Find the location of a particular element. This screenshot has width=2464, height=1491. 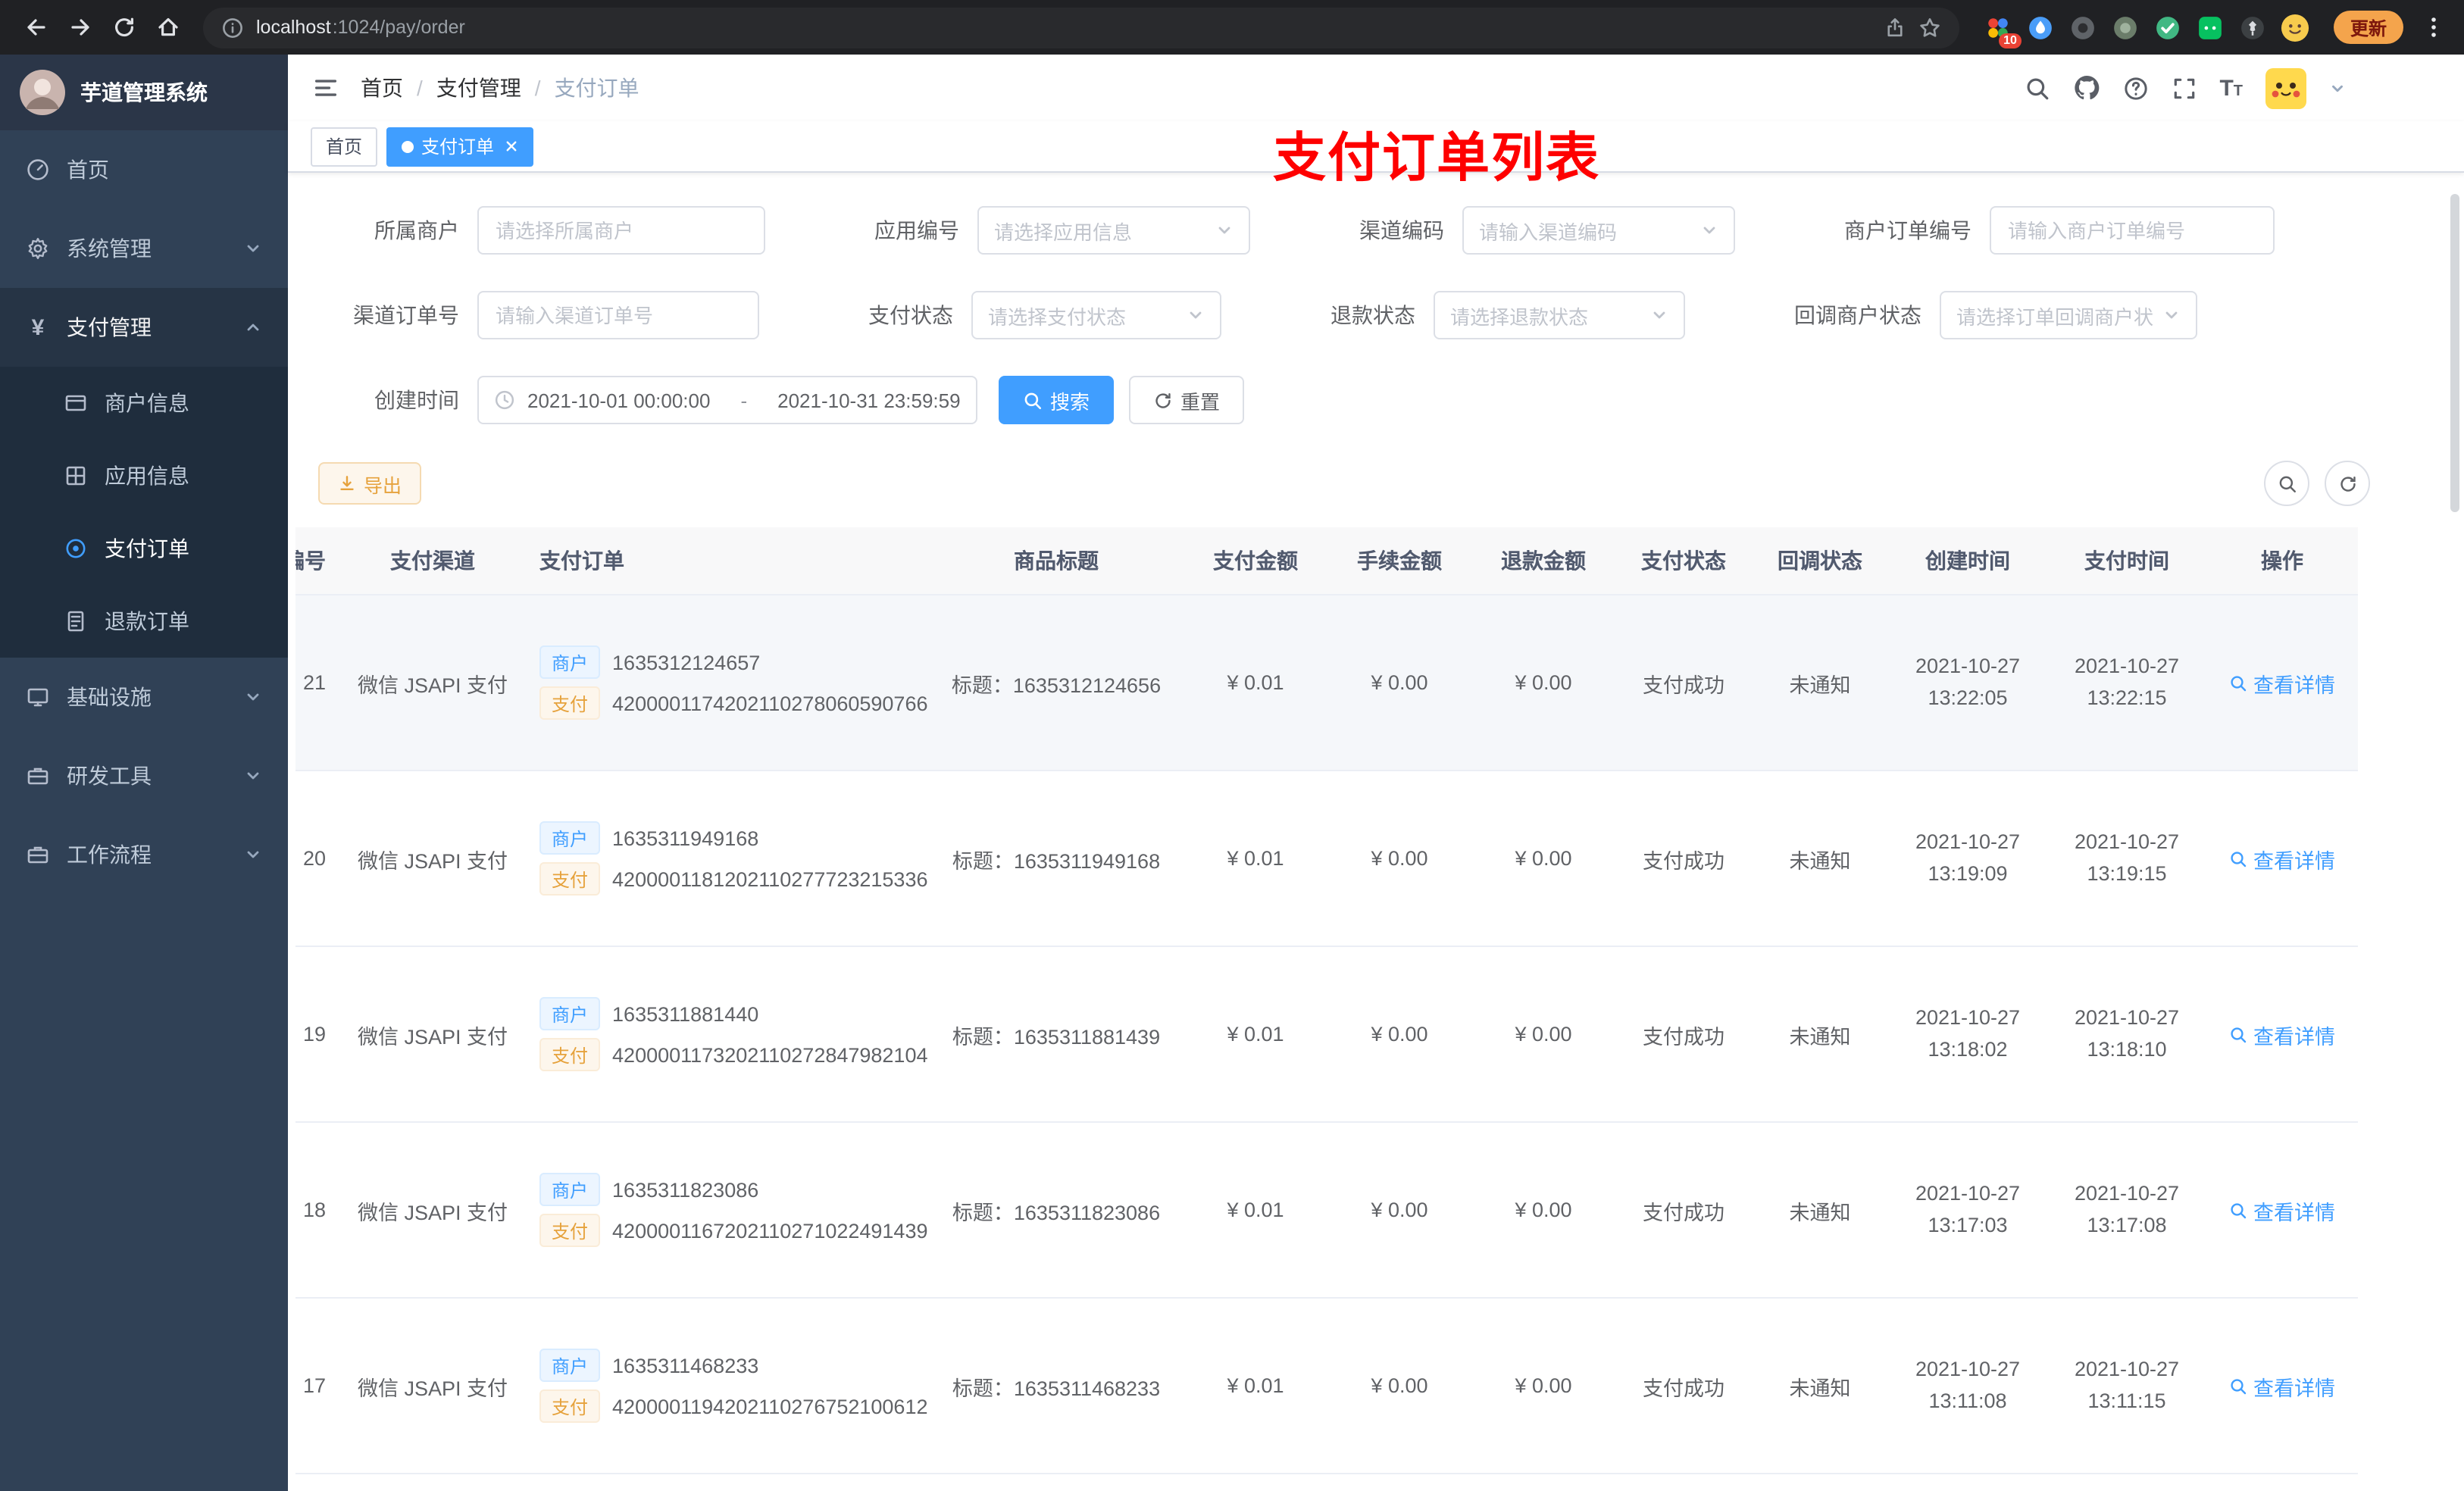

select-placeholder: 请选择退款状态 is located at coordinates (1519, 316).